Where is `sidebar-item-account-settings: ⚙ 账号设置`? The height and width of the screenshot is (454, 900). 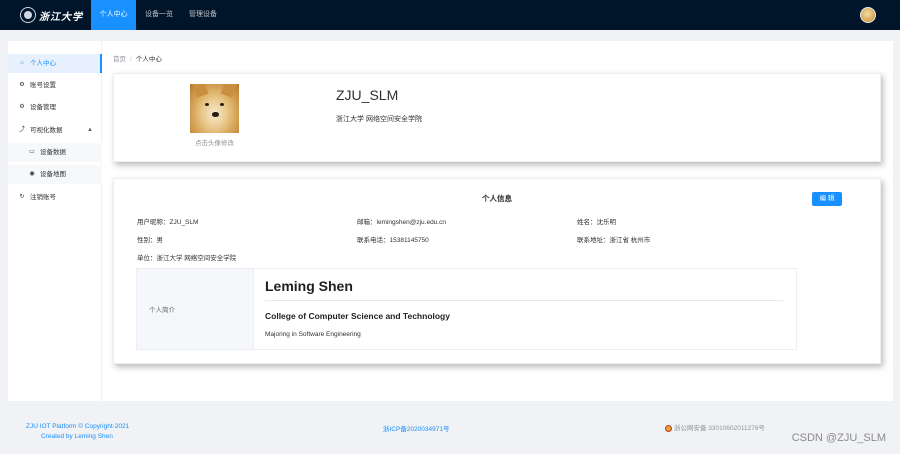 sidebar-item-account-settings: ⚙ 账号设置 is located at coordinates (55, 85).